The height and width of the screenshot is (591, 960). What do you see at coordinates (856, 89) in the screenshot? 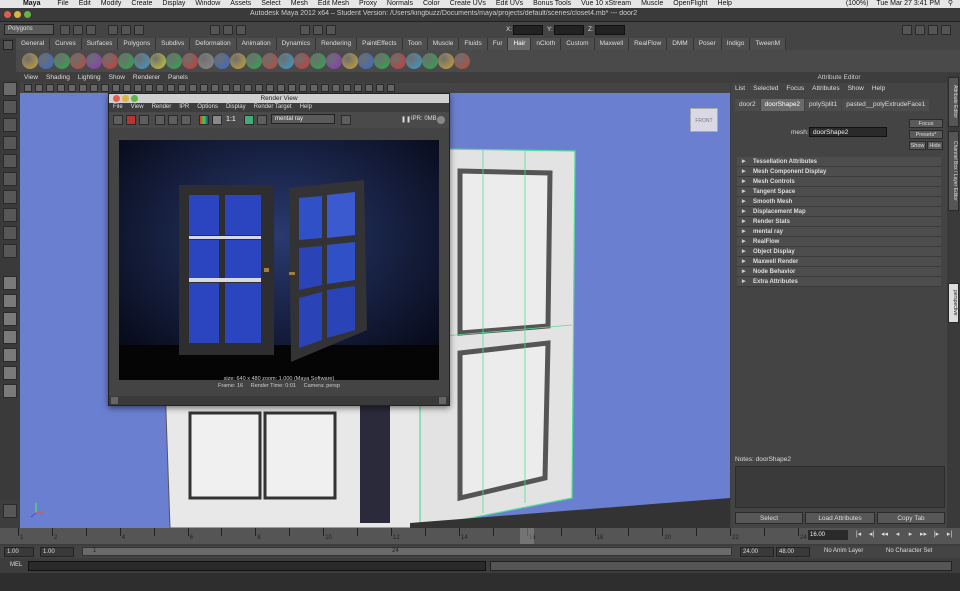
I see `ae-menu-show: Show` at bounding box center [856, 89].